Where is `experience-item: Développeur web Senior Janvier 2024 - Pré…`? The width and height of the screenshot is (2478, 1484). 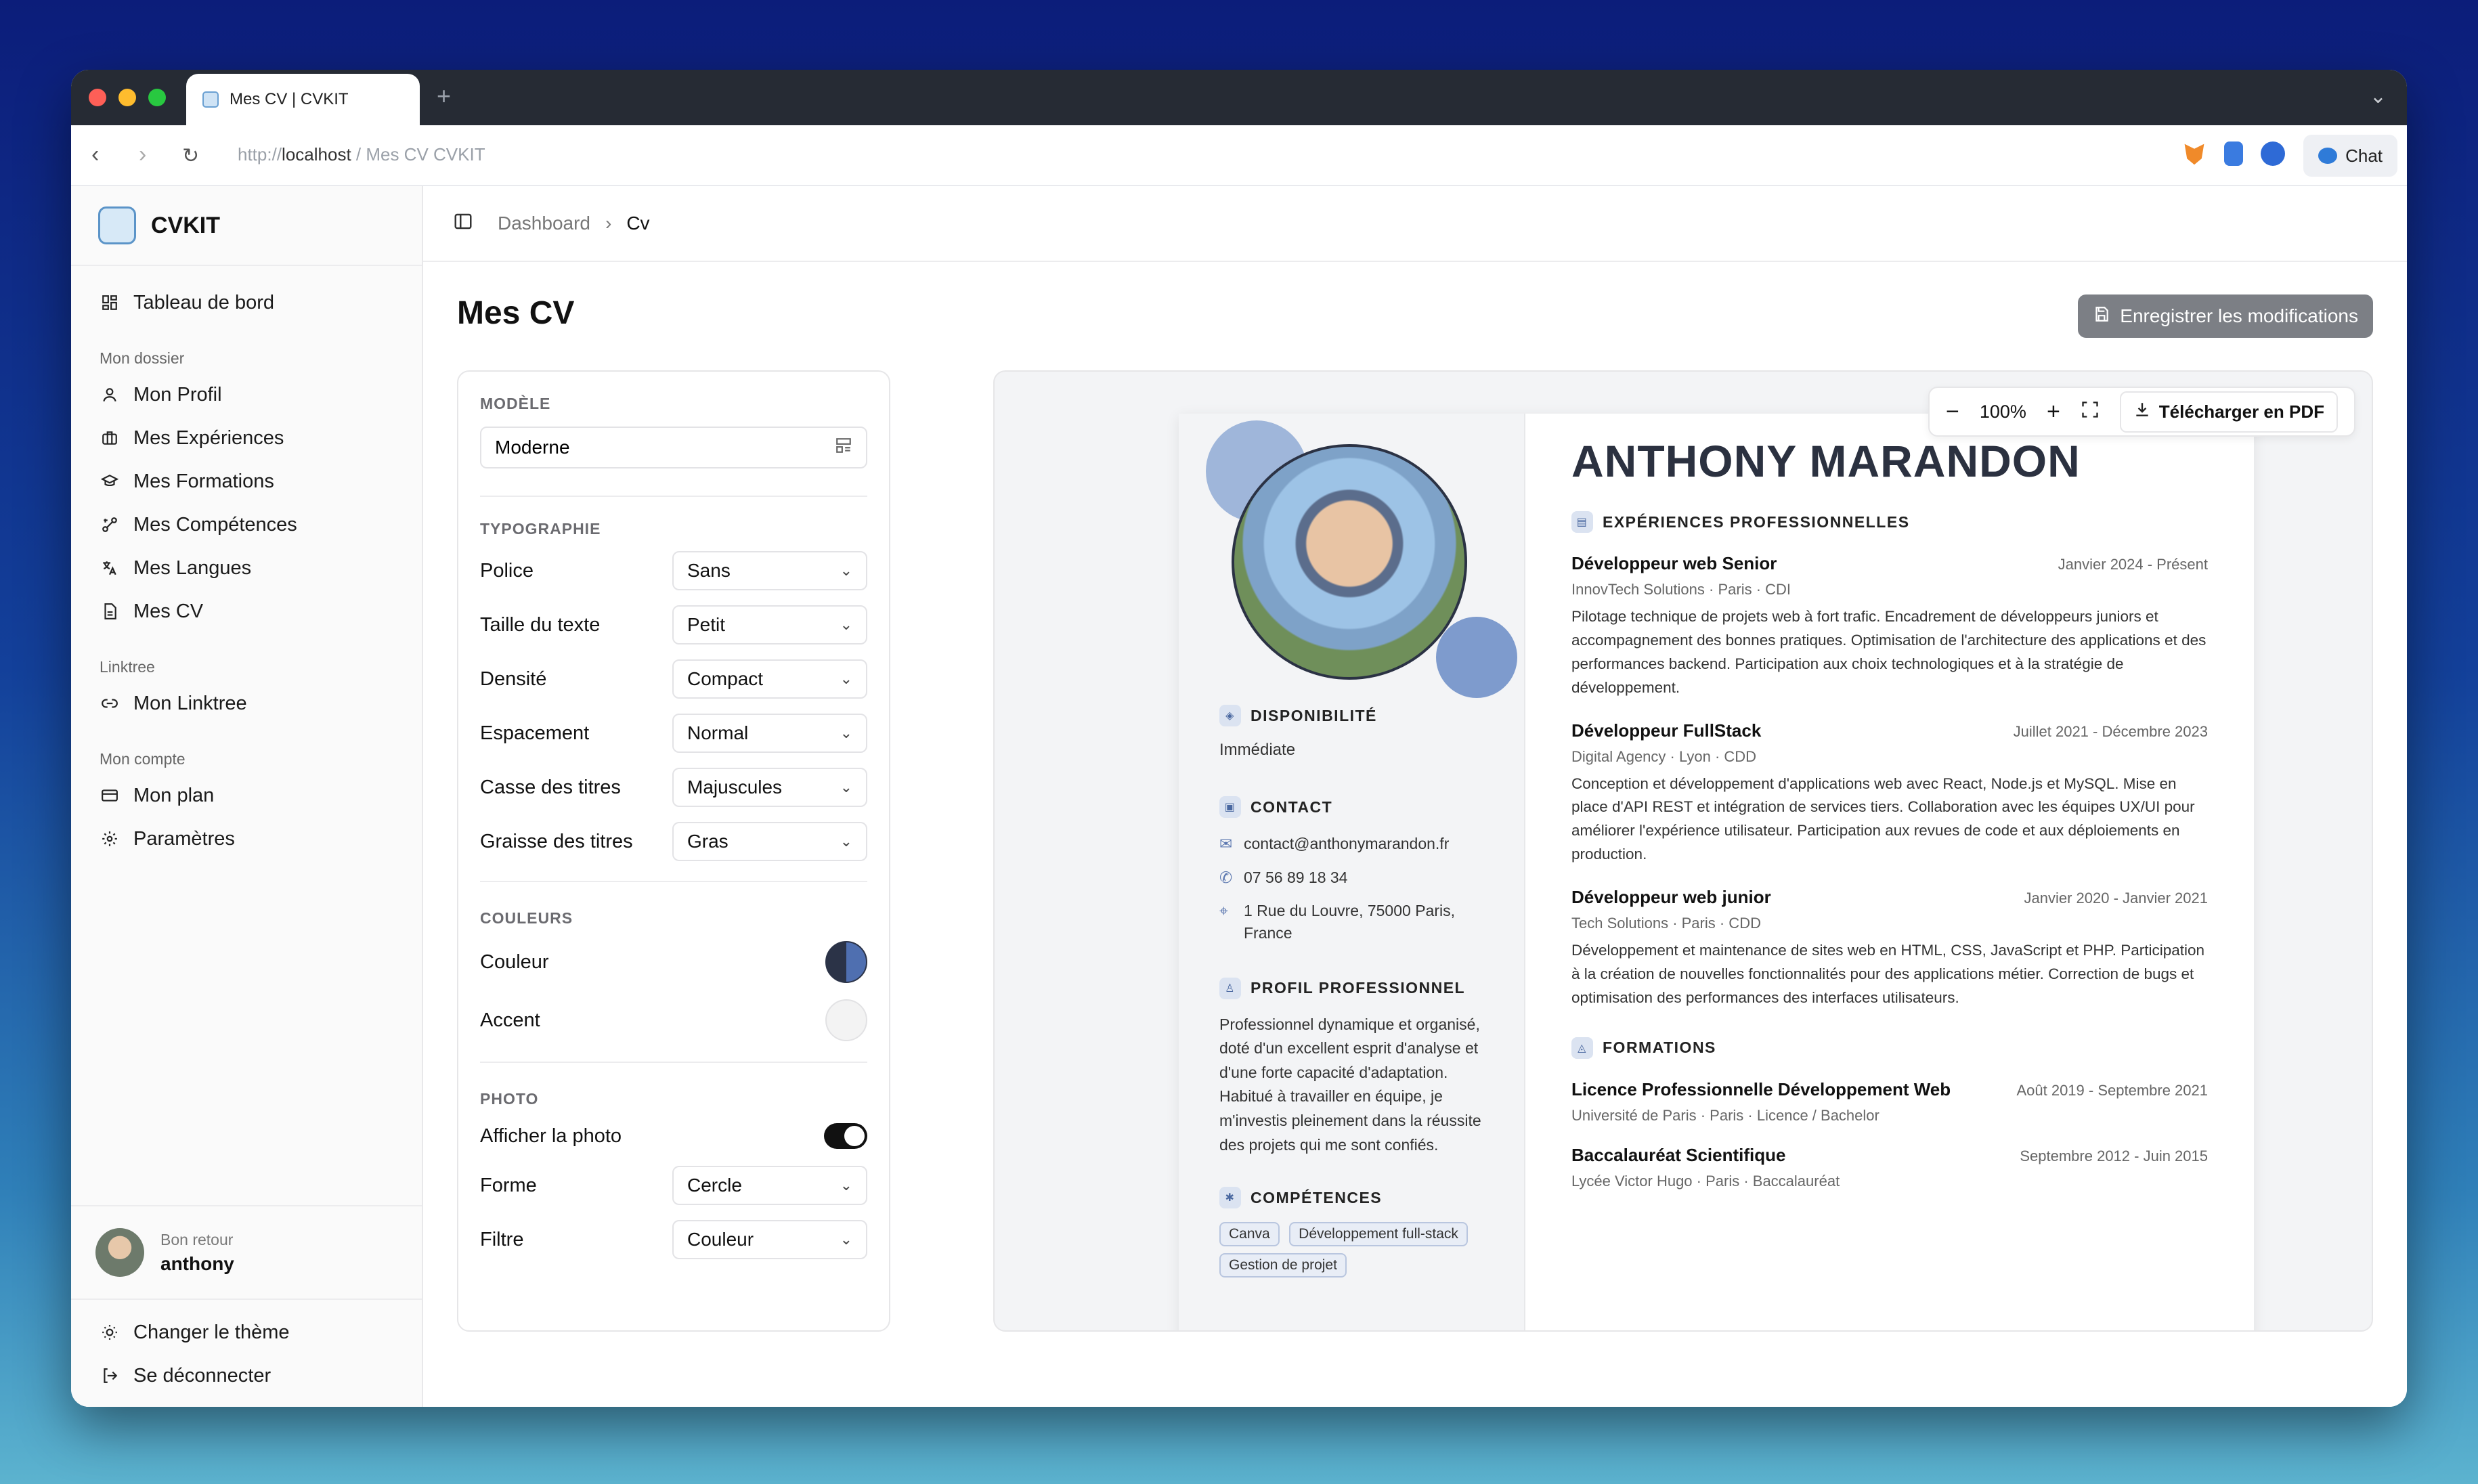 experience-item: Développeur web Senior Janvier 2024 - Pré… is located at coordinates (1890, 626).